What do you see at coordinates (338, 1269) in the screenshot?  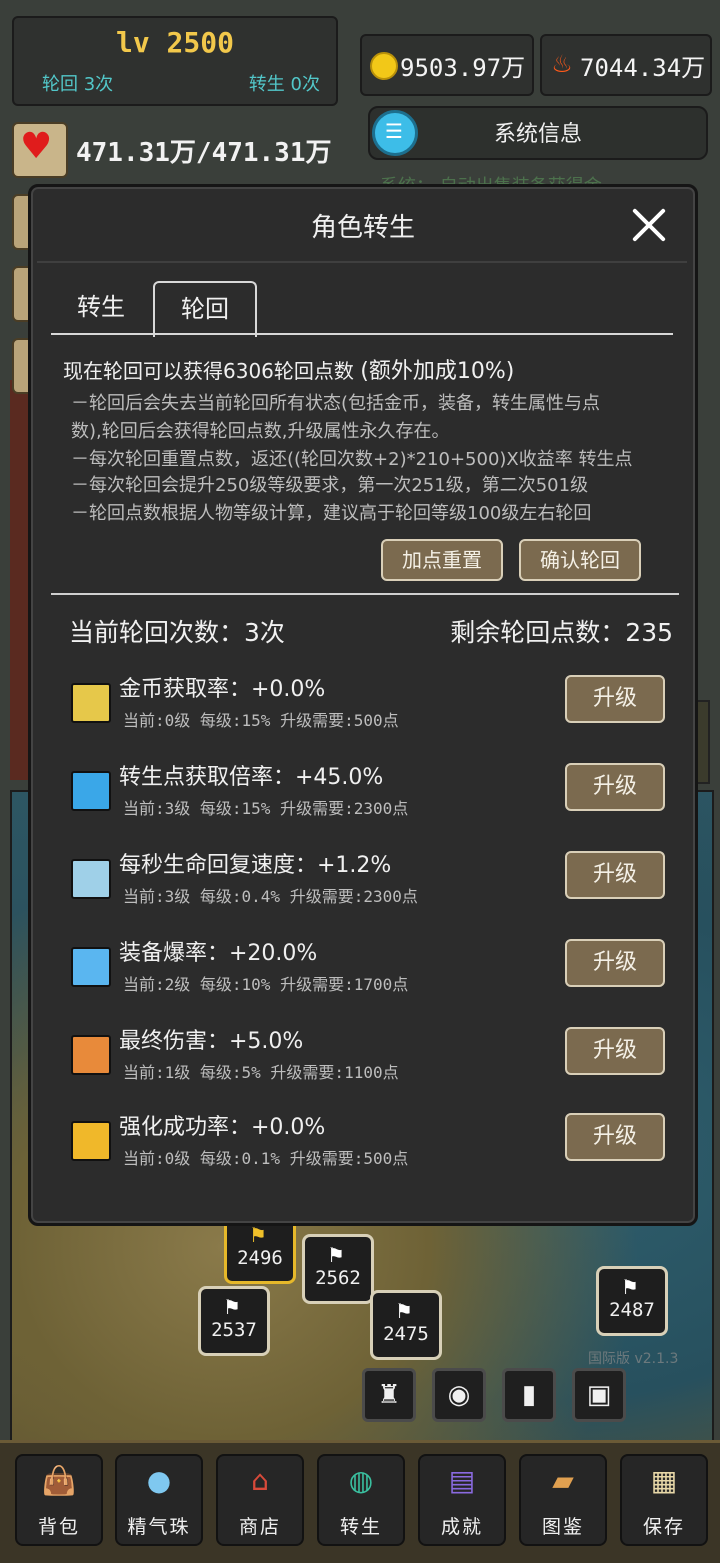 I see `map-flag: ⚑ 2562` at bounding box center [338, 1269].